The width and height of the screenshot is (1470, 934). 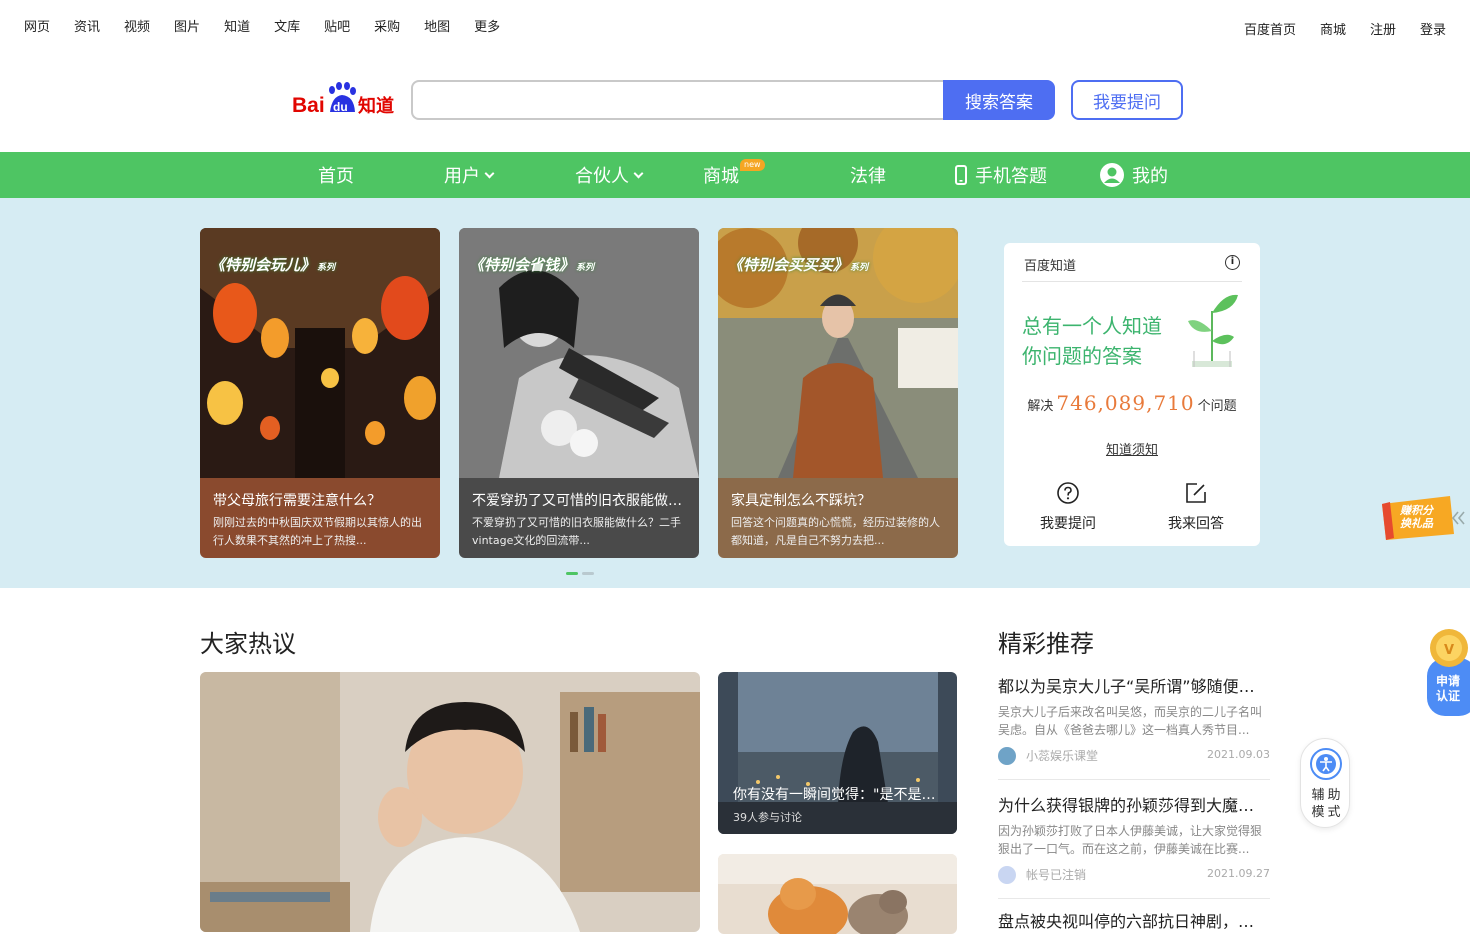 What do you see at coordinates (37, 25) in the screenshot?
I see `top-link-web: 网页` at bounding box center [37, 25].